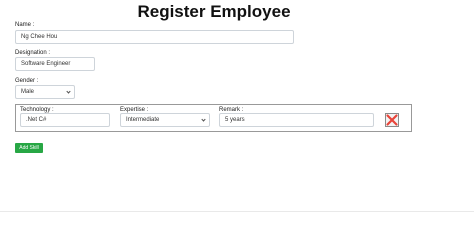  I want to click on designation-label: Designation :, so click(33, 53).